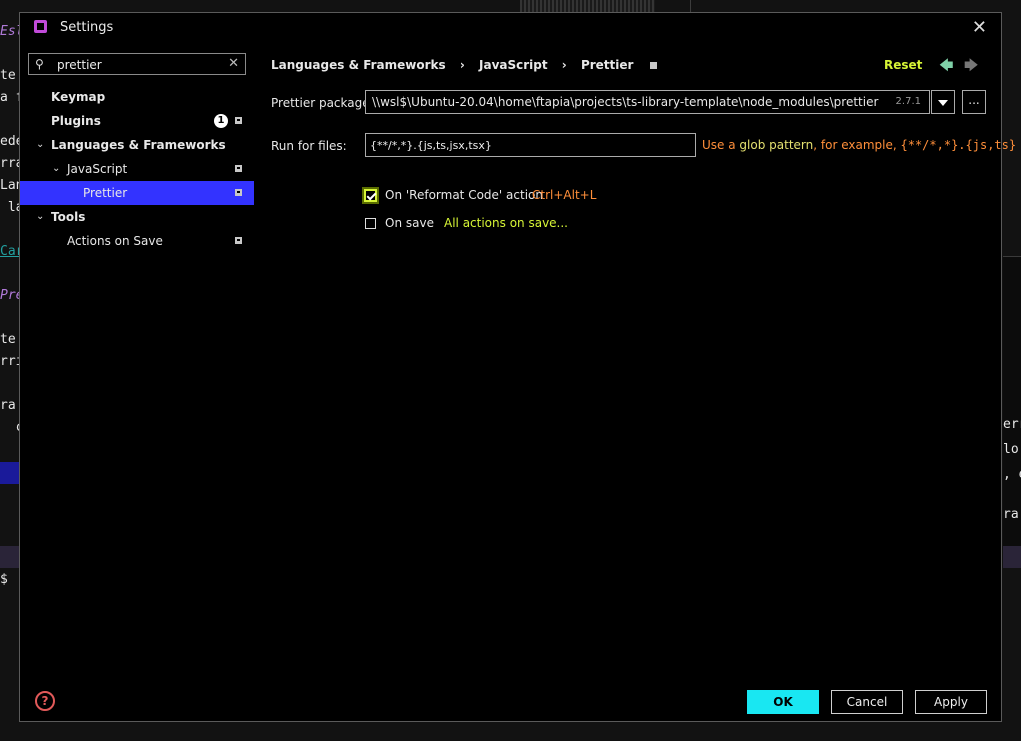 Image resolution: width=1021 pixels, height=741 pixels. Describe the element at coordinates (1011, 449) in the screenshot. I see `bg-fragment: lo c` at that location.